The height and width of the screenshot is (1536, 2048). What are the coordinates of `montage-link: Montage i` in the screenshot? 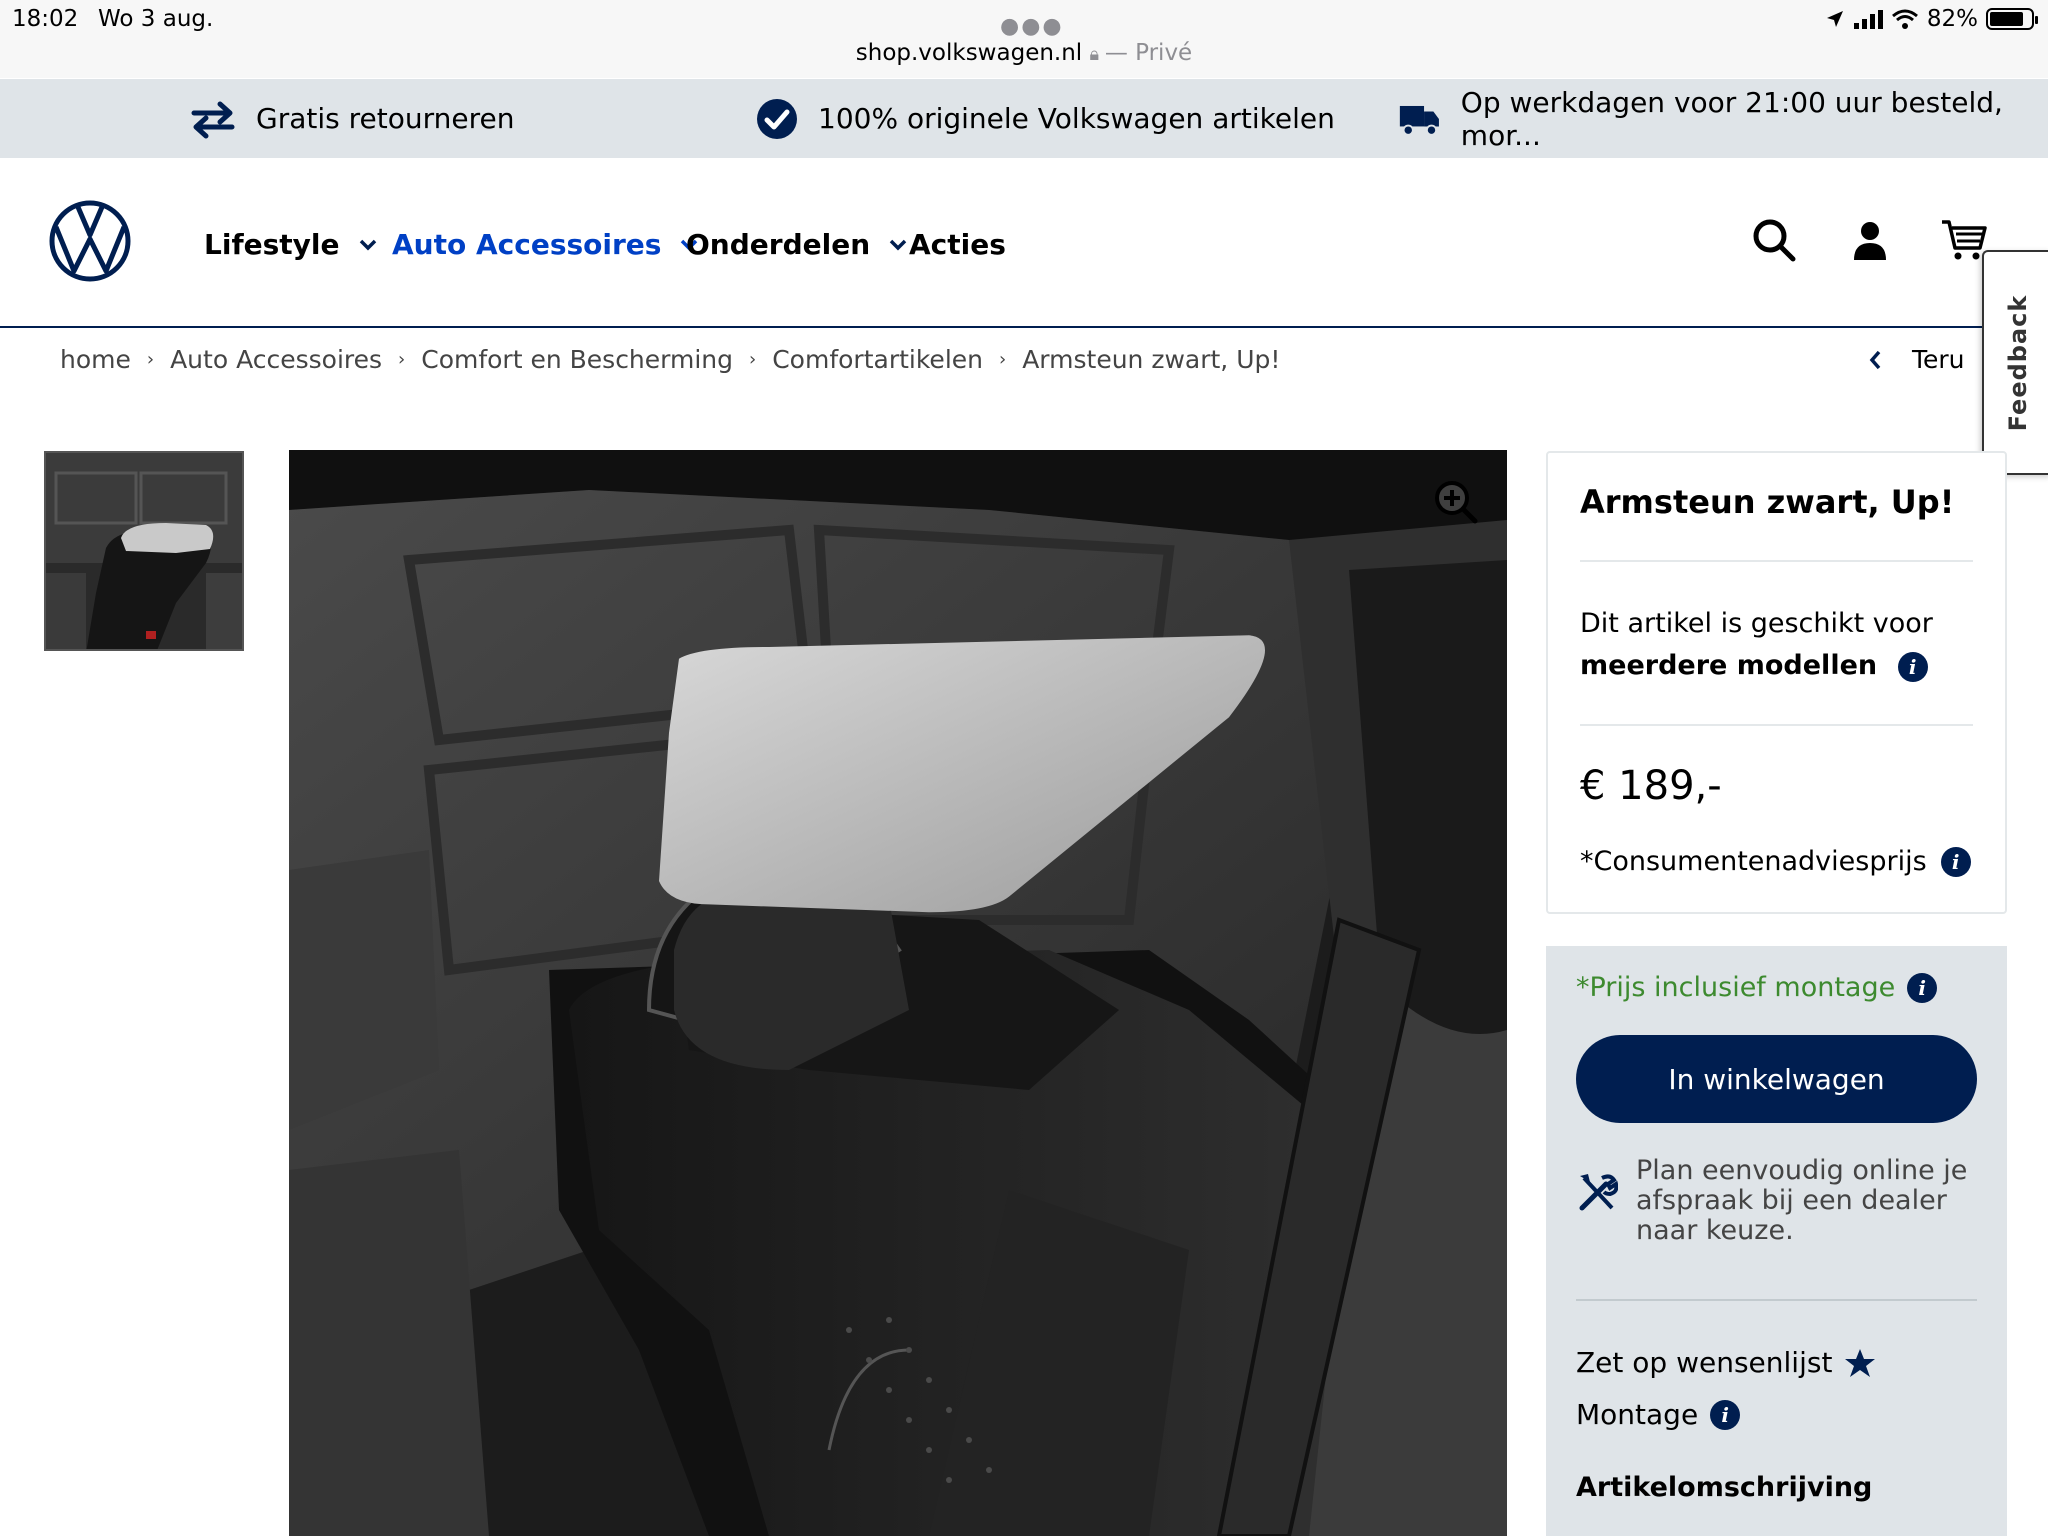 It's located at (1658, 1414).